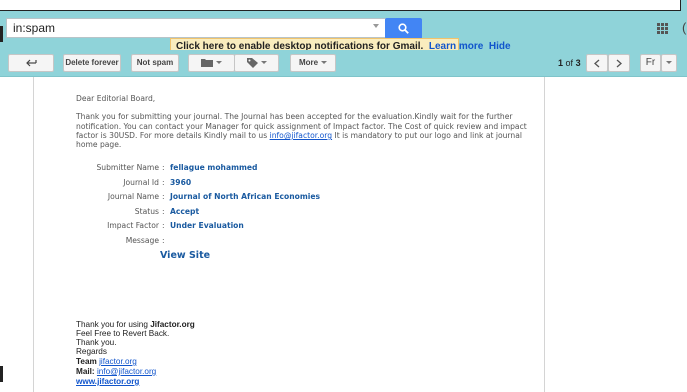 This screenshot has height=392, width=687. I want to click on field-value: Under Evaluation, so click(207, 225).